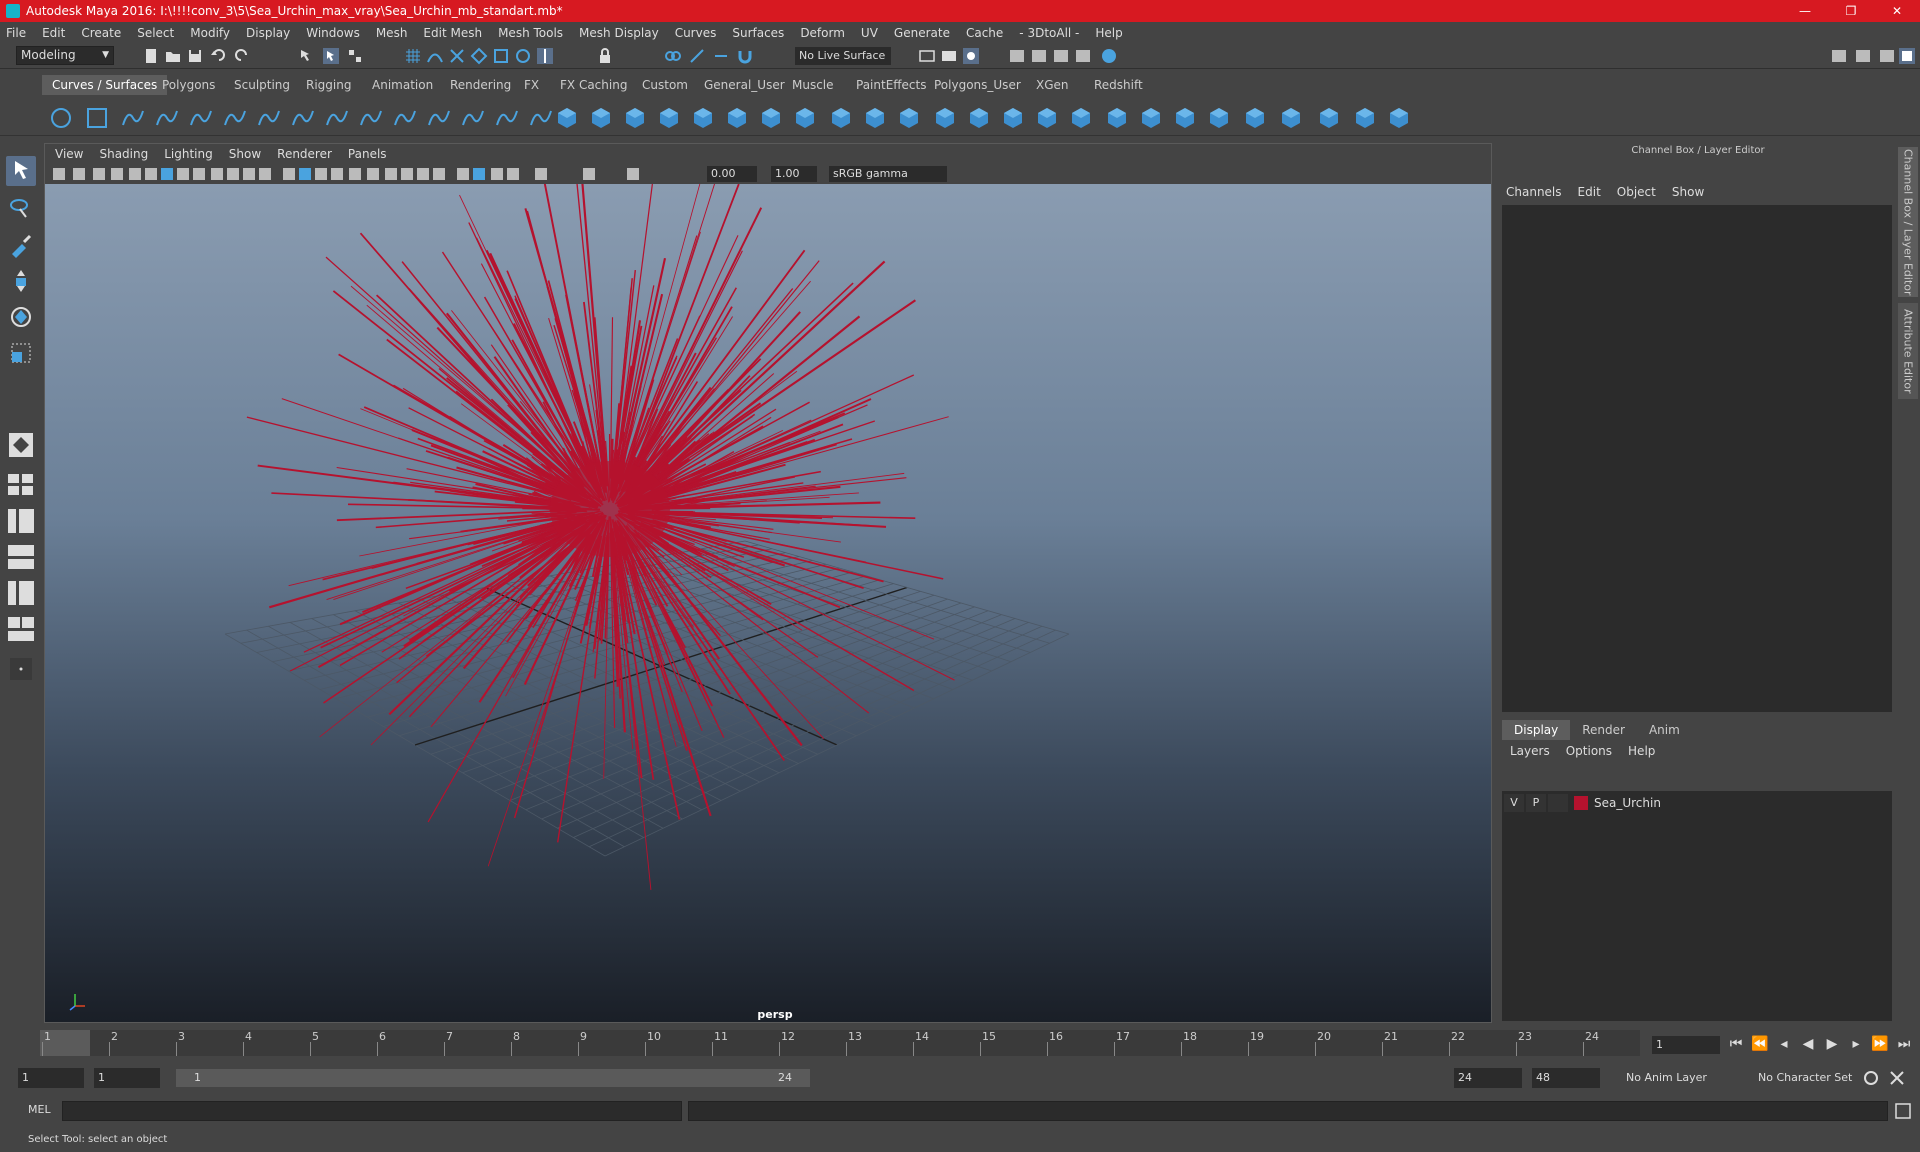  Describe the element at coordinates (473, 118) in the screenshot. I see `offset-curve-icon` at that location.